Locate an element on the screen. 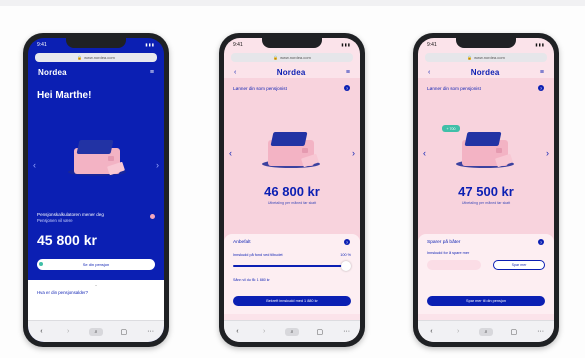  field-label: Innskudd for å spare mer is located at coordinates (448, 253).